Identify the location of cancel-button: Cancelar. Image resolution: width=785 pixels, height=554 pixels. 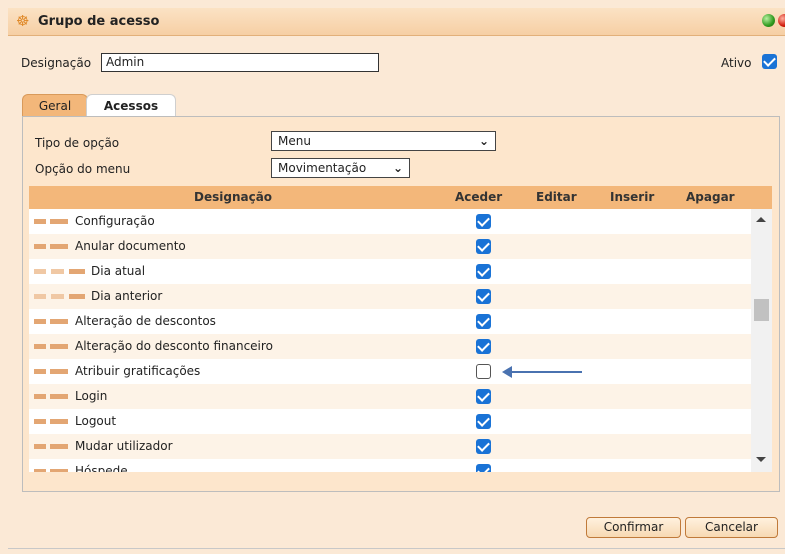
(731, 527).